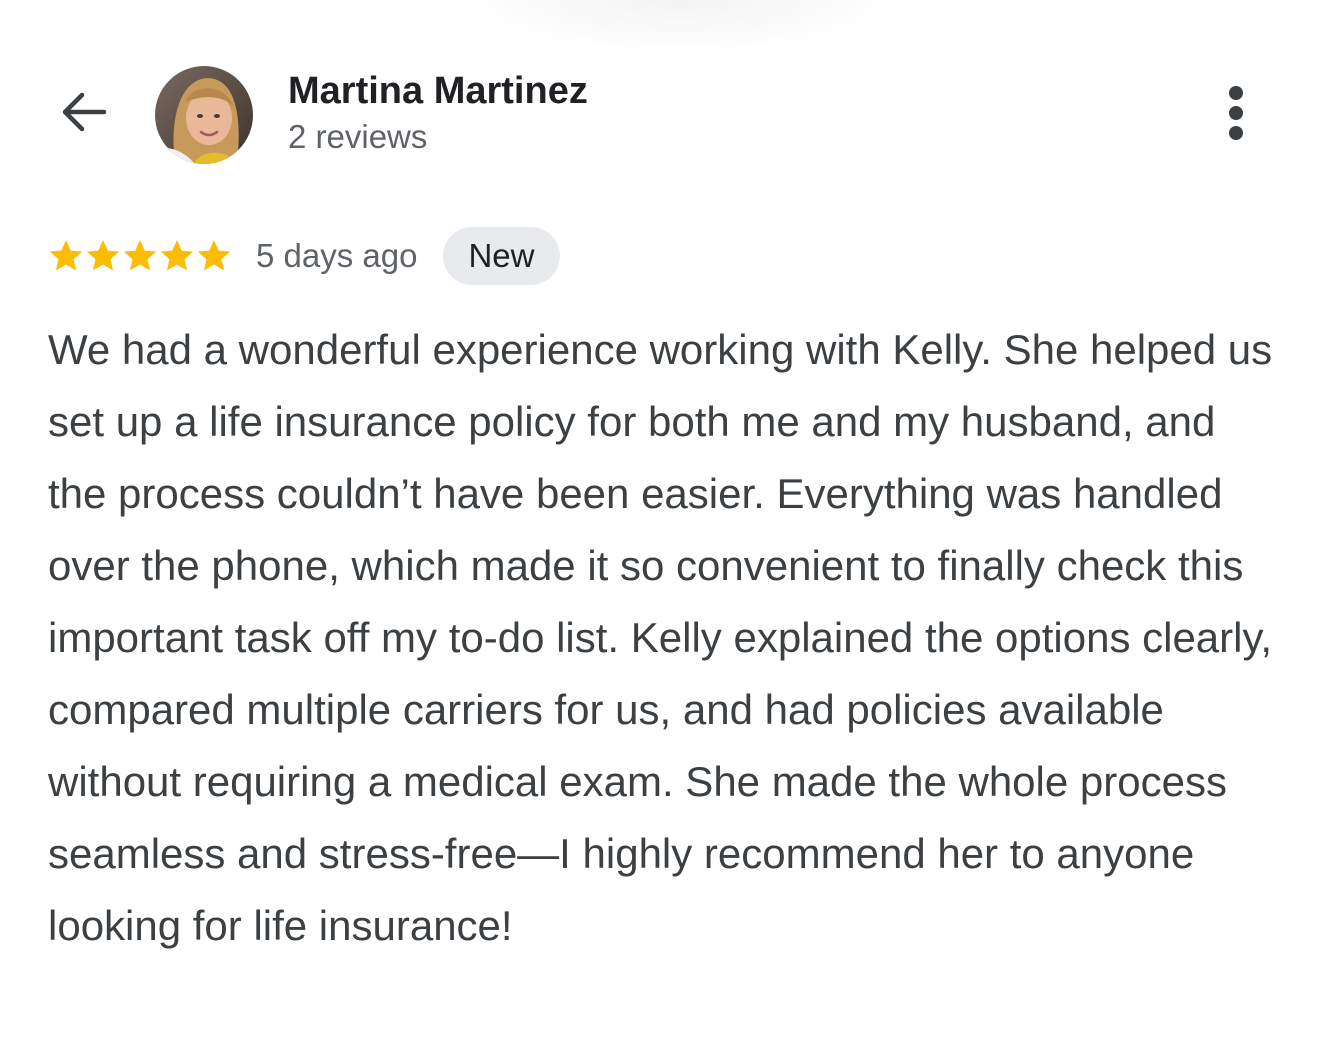  Describe the element at coordinates (358, 136) in the screenshot. I see `reviewer-review-count: 2 reviews` at that location.